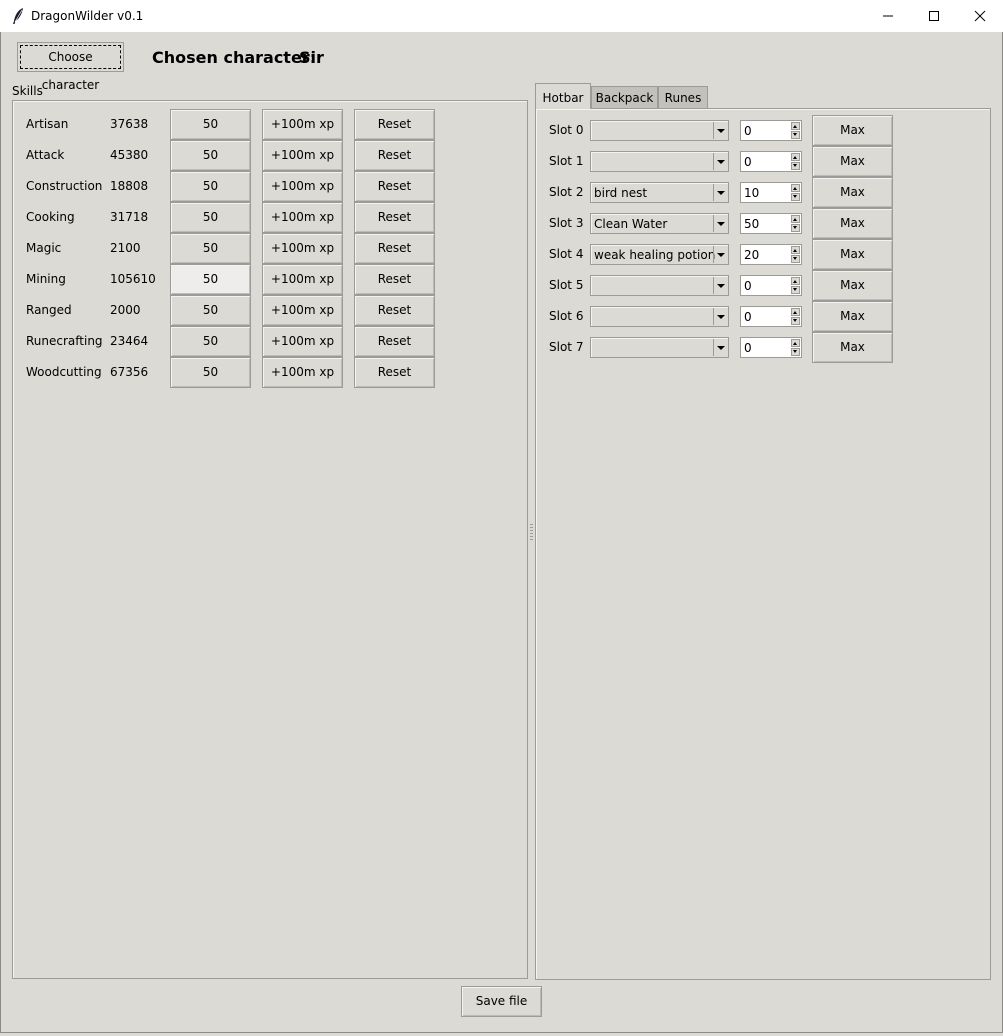  Describe the element at coordinates (934, 16) in the screenshot. I see `maximize-button` at that location.